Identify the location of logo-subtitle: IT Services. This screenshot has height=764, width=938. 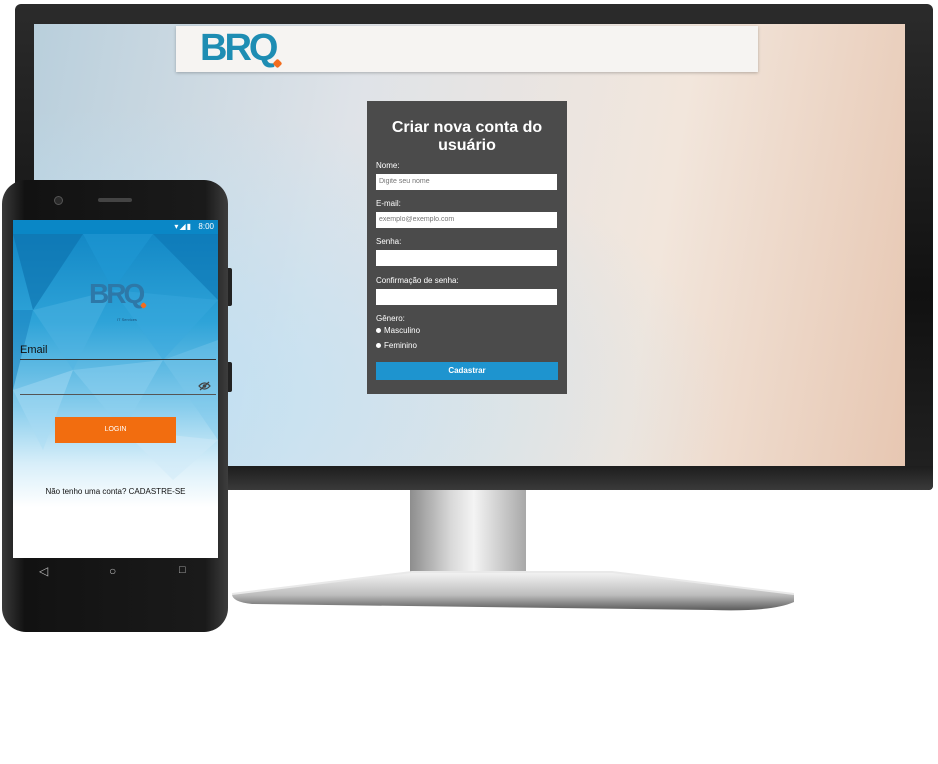
(127, 319).